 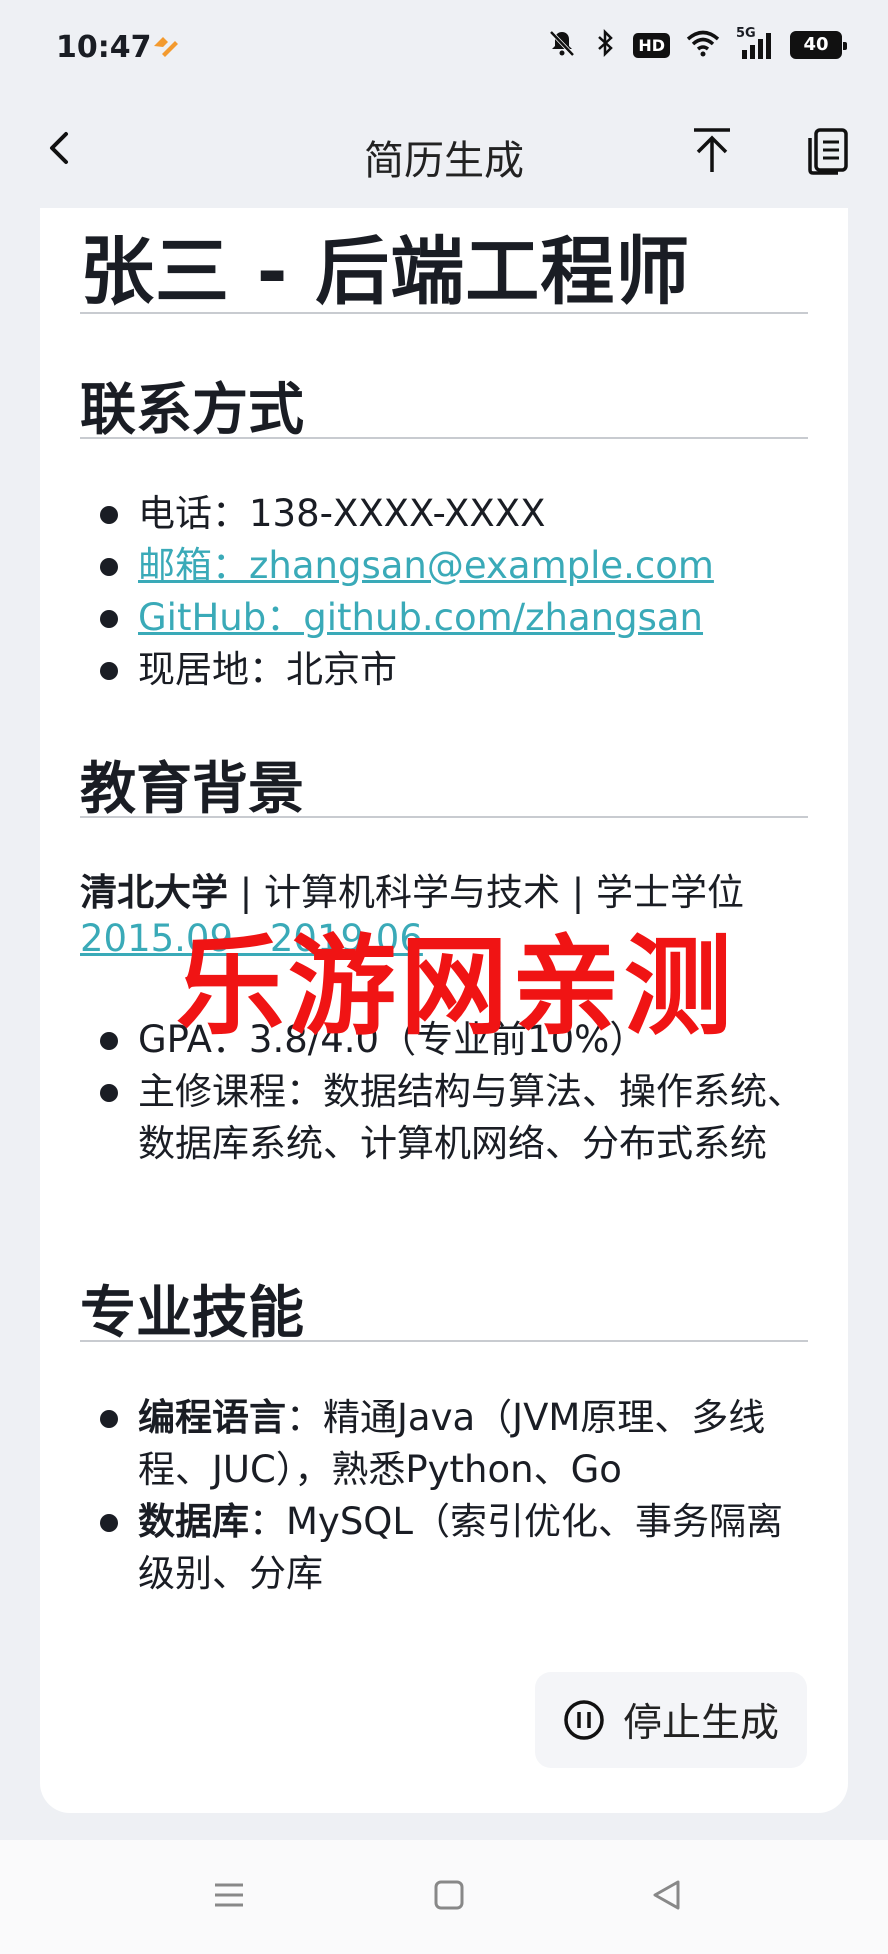 I want to click on skill-item: 编程语言：精通Java（JVM原理、多线程、JUC），熟悉Python、Go, so click(x=447, y=1444).